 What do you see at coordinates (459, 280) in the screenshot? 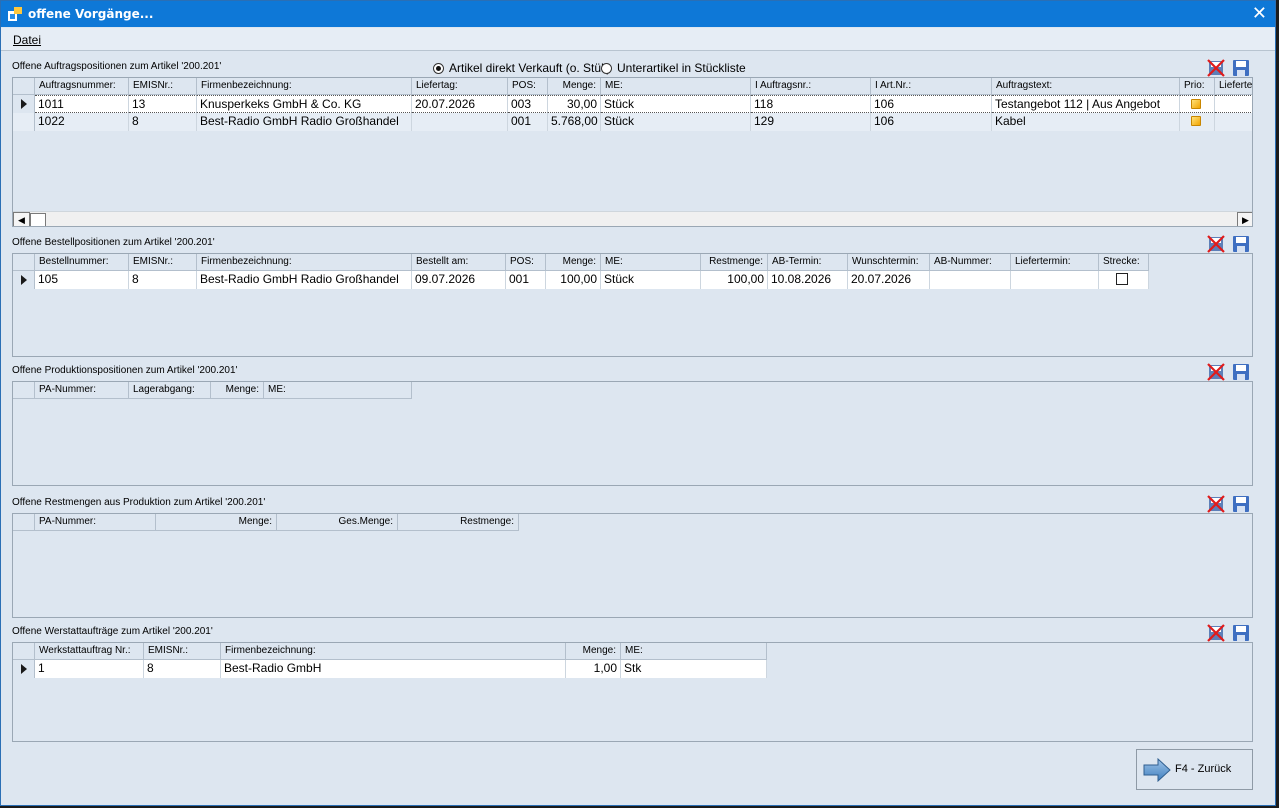
I see `cell-bestellt-am: 09.07.2026` at bounding box center [459, 280].